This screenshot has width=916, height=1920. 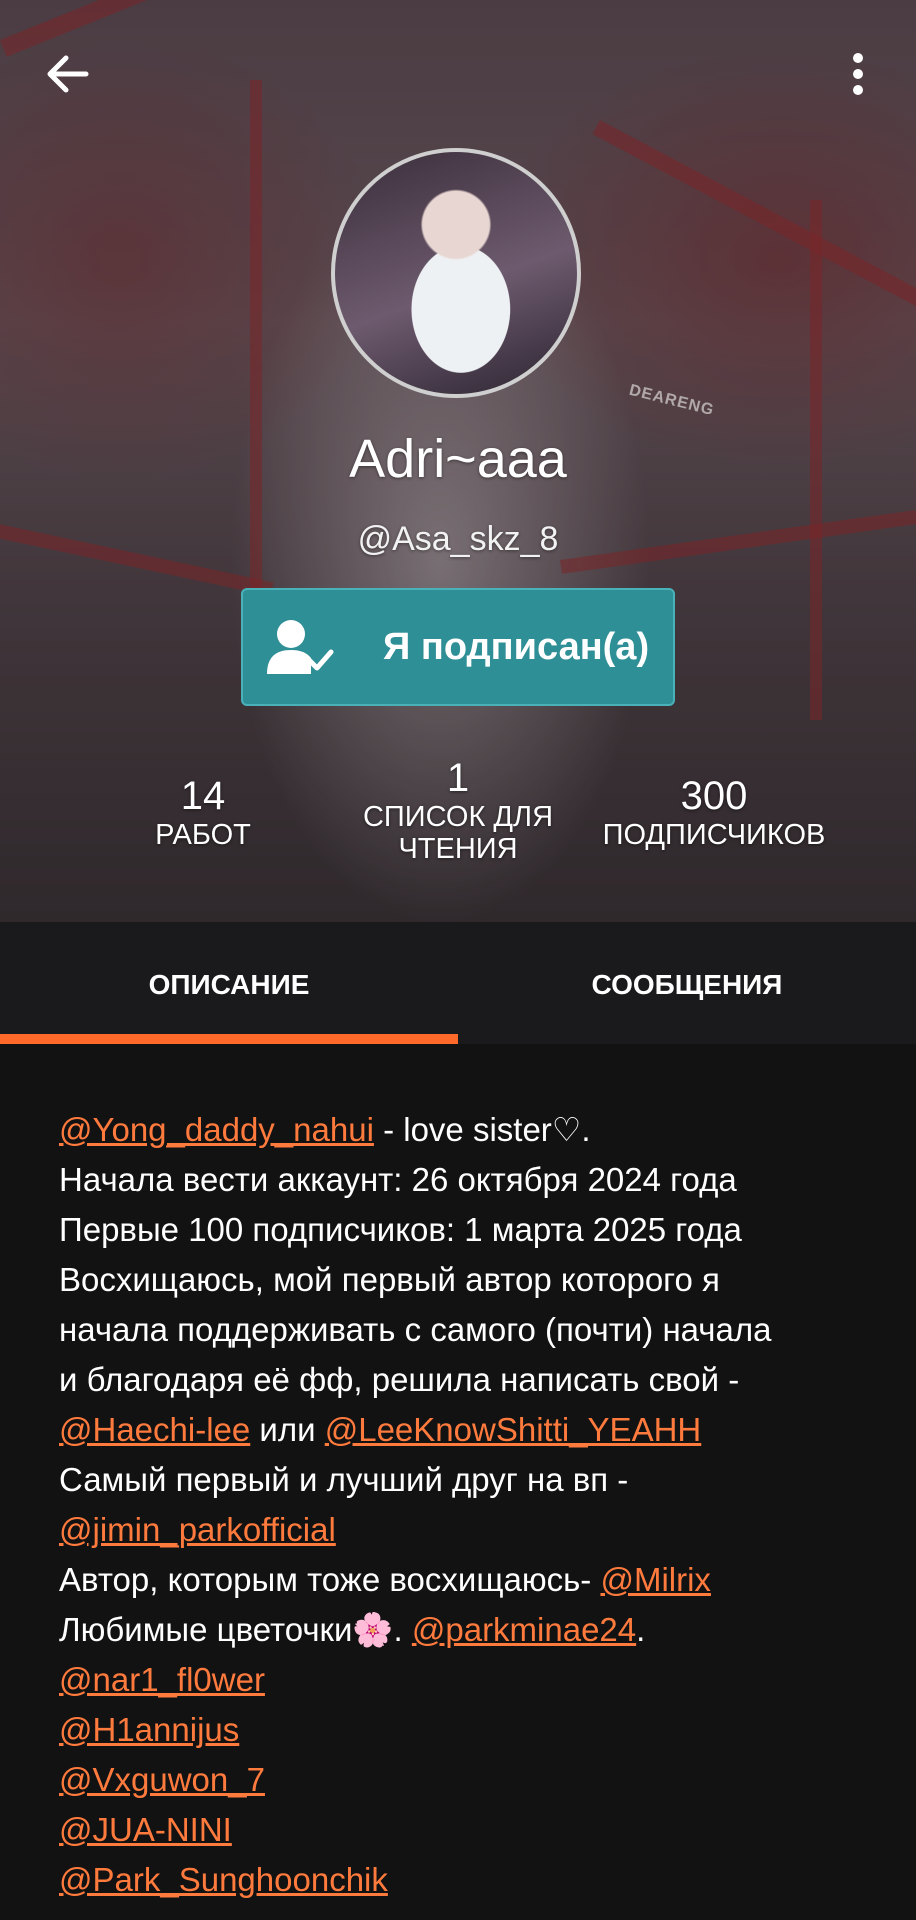 What do you see at coordinates (458, 817) in the screenshot?
I see `stat-reading-lists-label-line1: СПИСОК ДЛЯ` at bounding box center [458, 817].